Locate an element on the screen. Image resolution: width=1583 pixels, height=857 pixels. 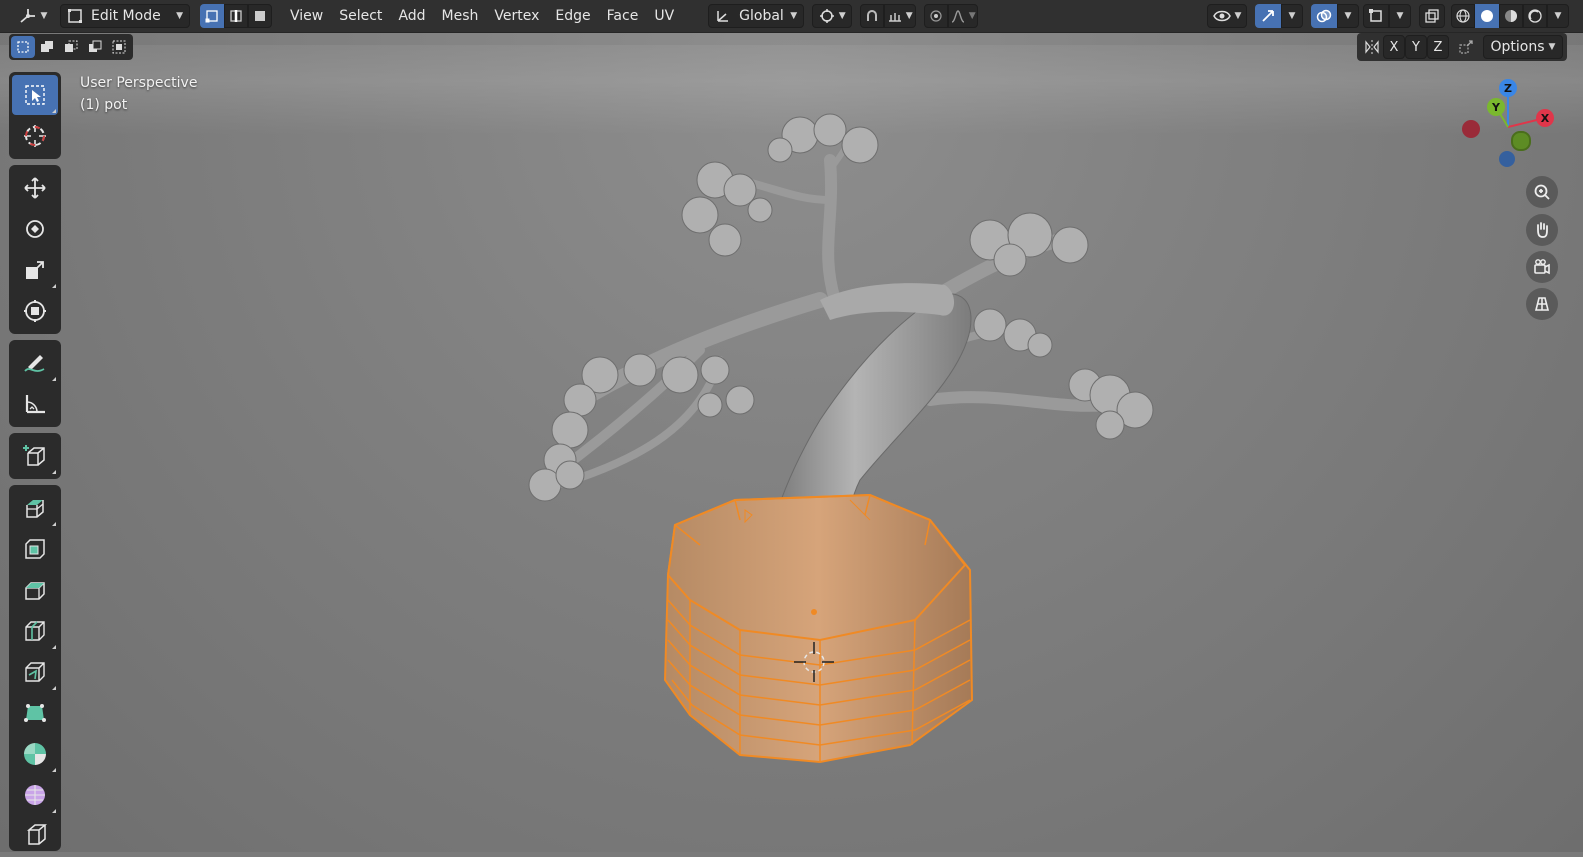
tool-scale is located at coordinates (35, 270).